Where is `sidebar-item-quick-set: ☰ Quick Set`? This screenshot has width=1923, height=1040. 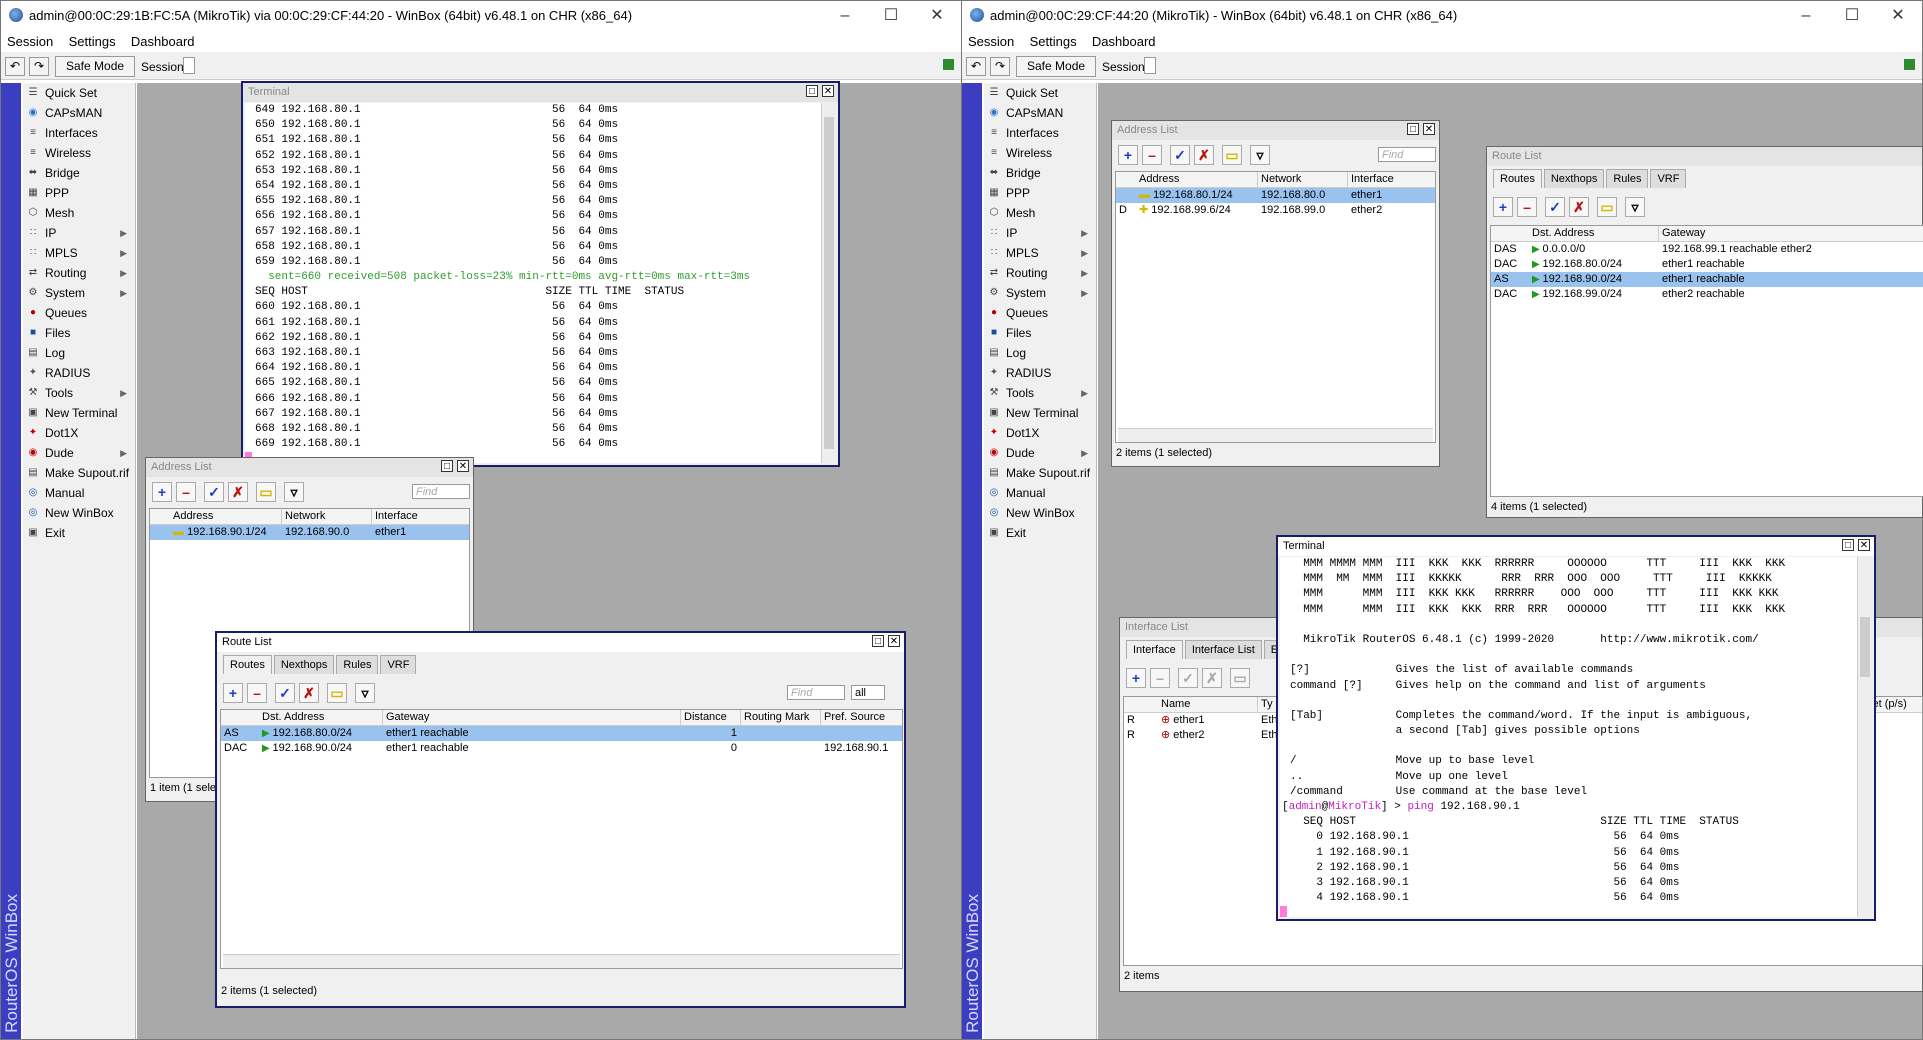
sidebar-item-quick-set: ☰ Quick Set is located at coordinates (1040, 93).